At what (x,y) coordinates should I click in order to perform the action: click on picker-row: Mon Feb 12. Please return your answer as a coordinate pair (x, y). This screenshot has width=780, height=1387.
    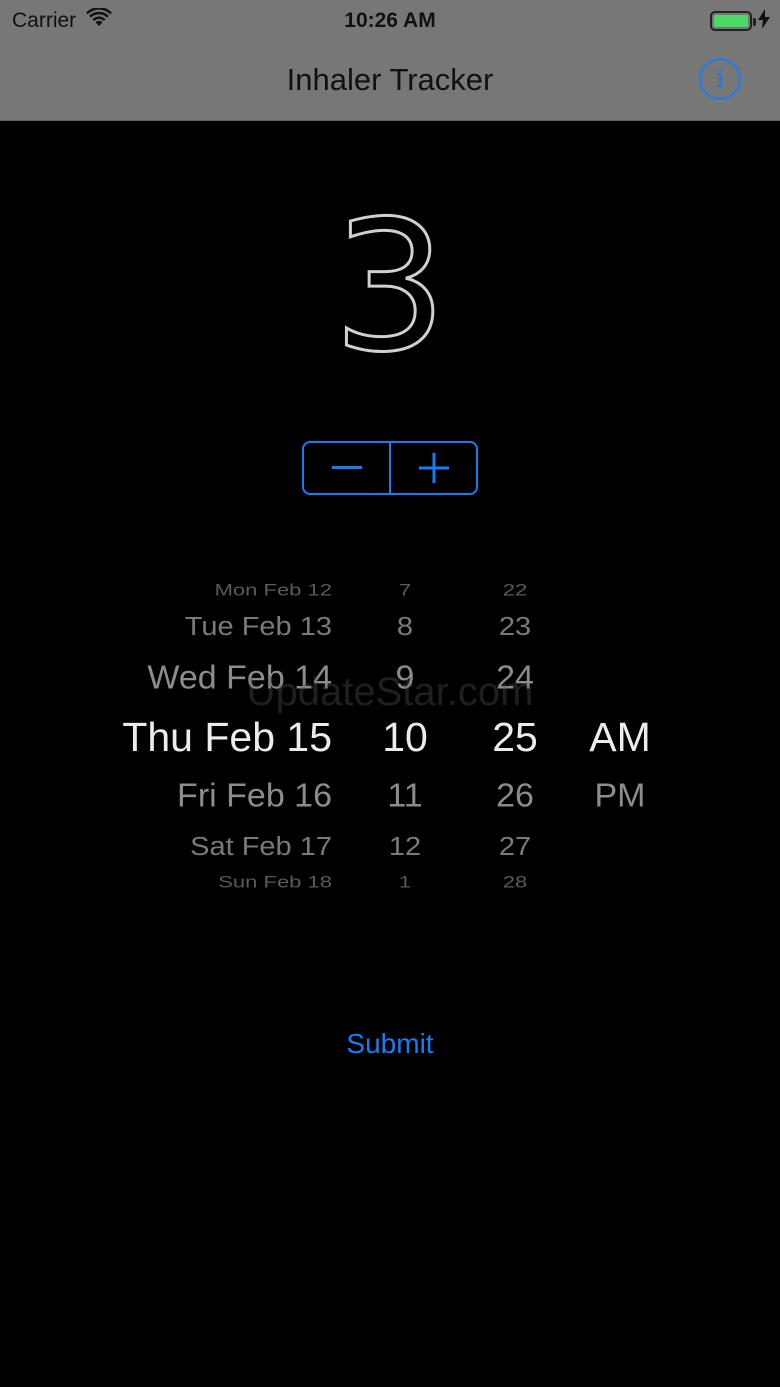
    Looking at the image, I should click on (273, 590).